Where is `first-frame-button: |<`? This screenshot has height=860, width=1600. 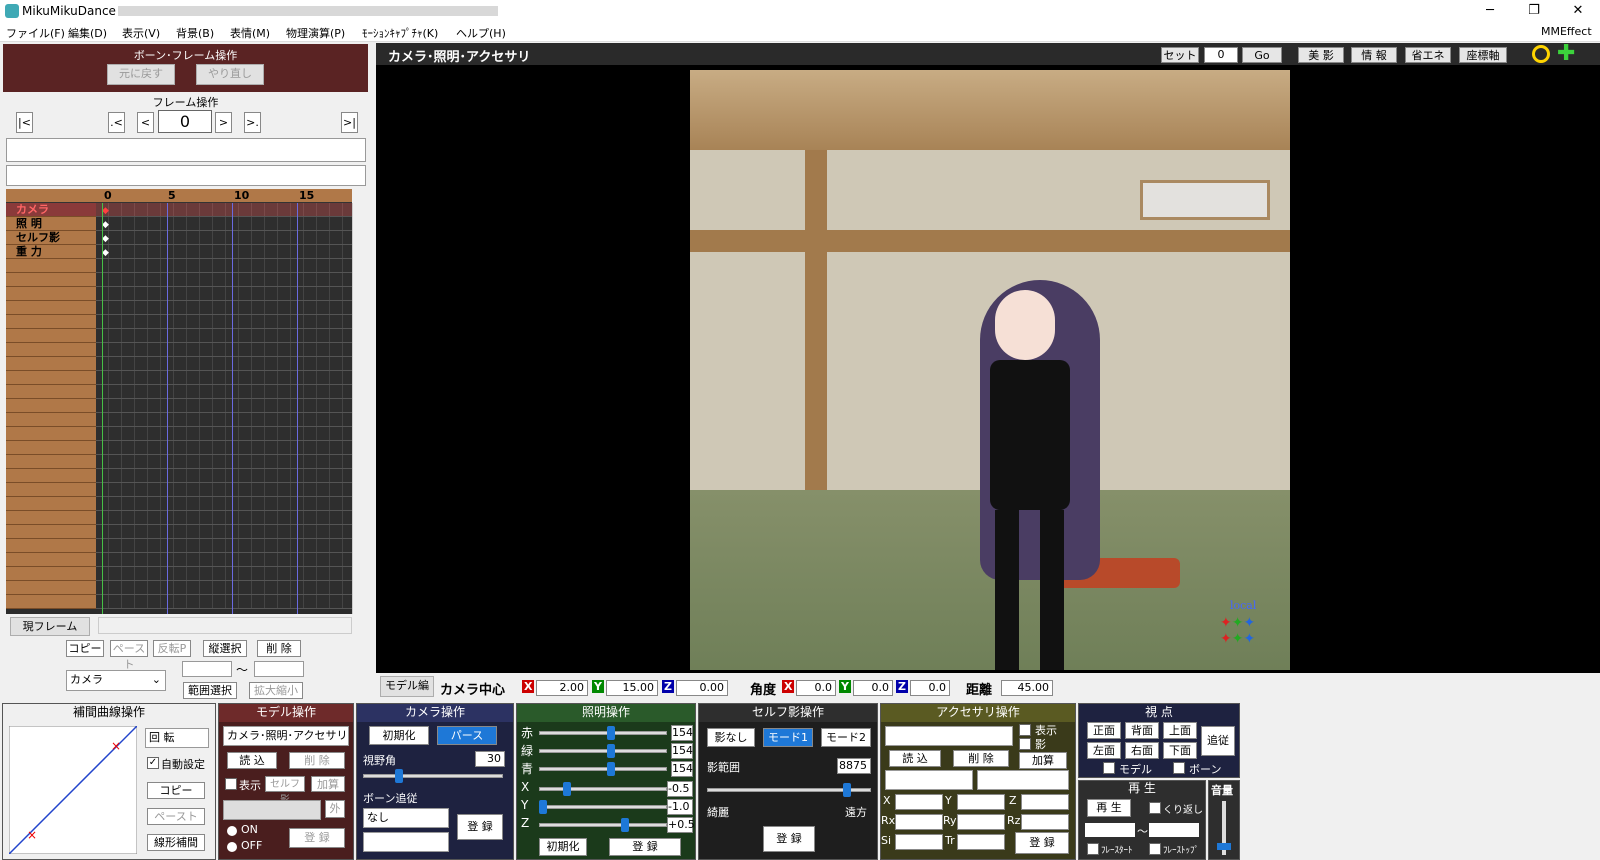
first-frame-button: |< is located at coordinates (24, 122).